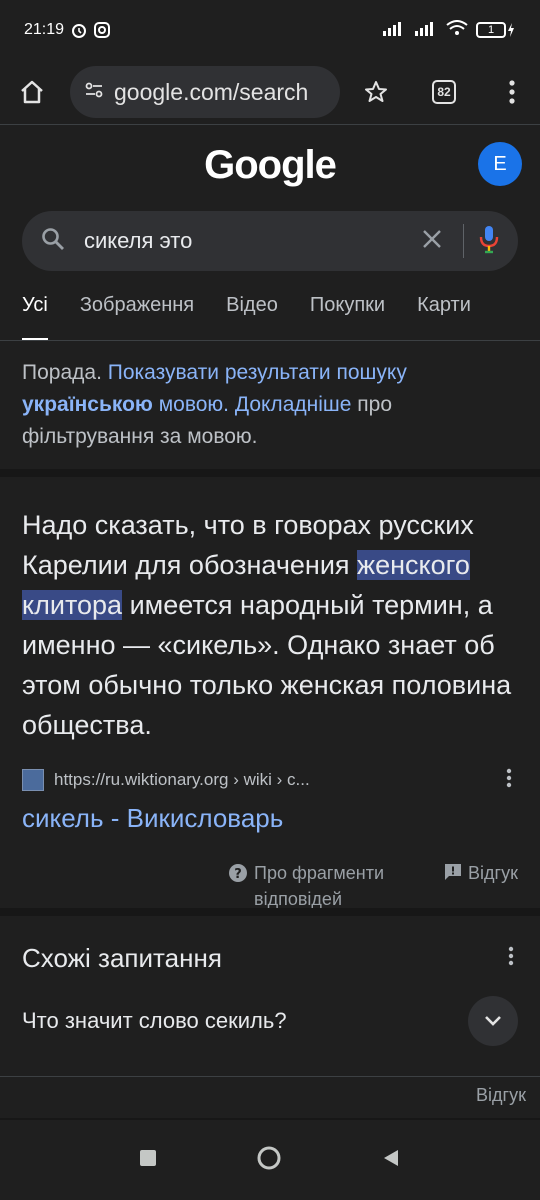 This screenshot has width=540, height=1200. I want to click on battery-level: 1, so click(491, 30).